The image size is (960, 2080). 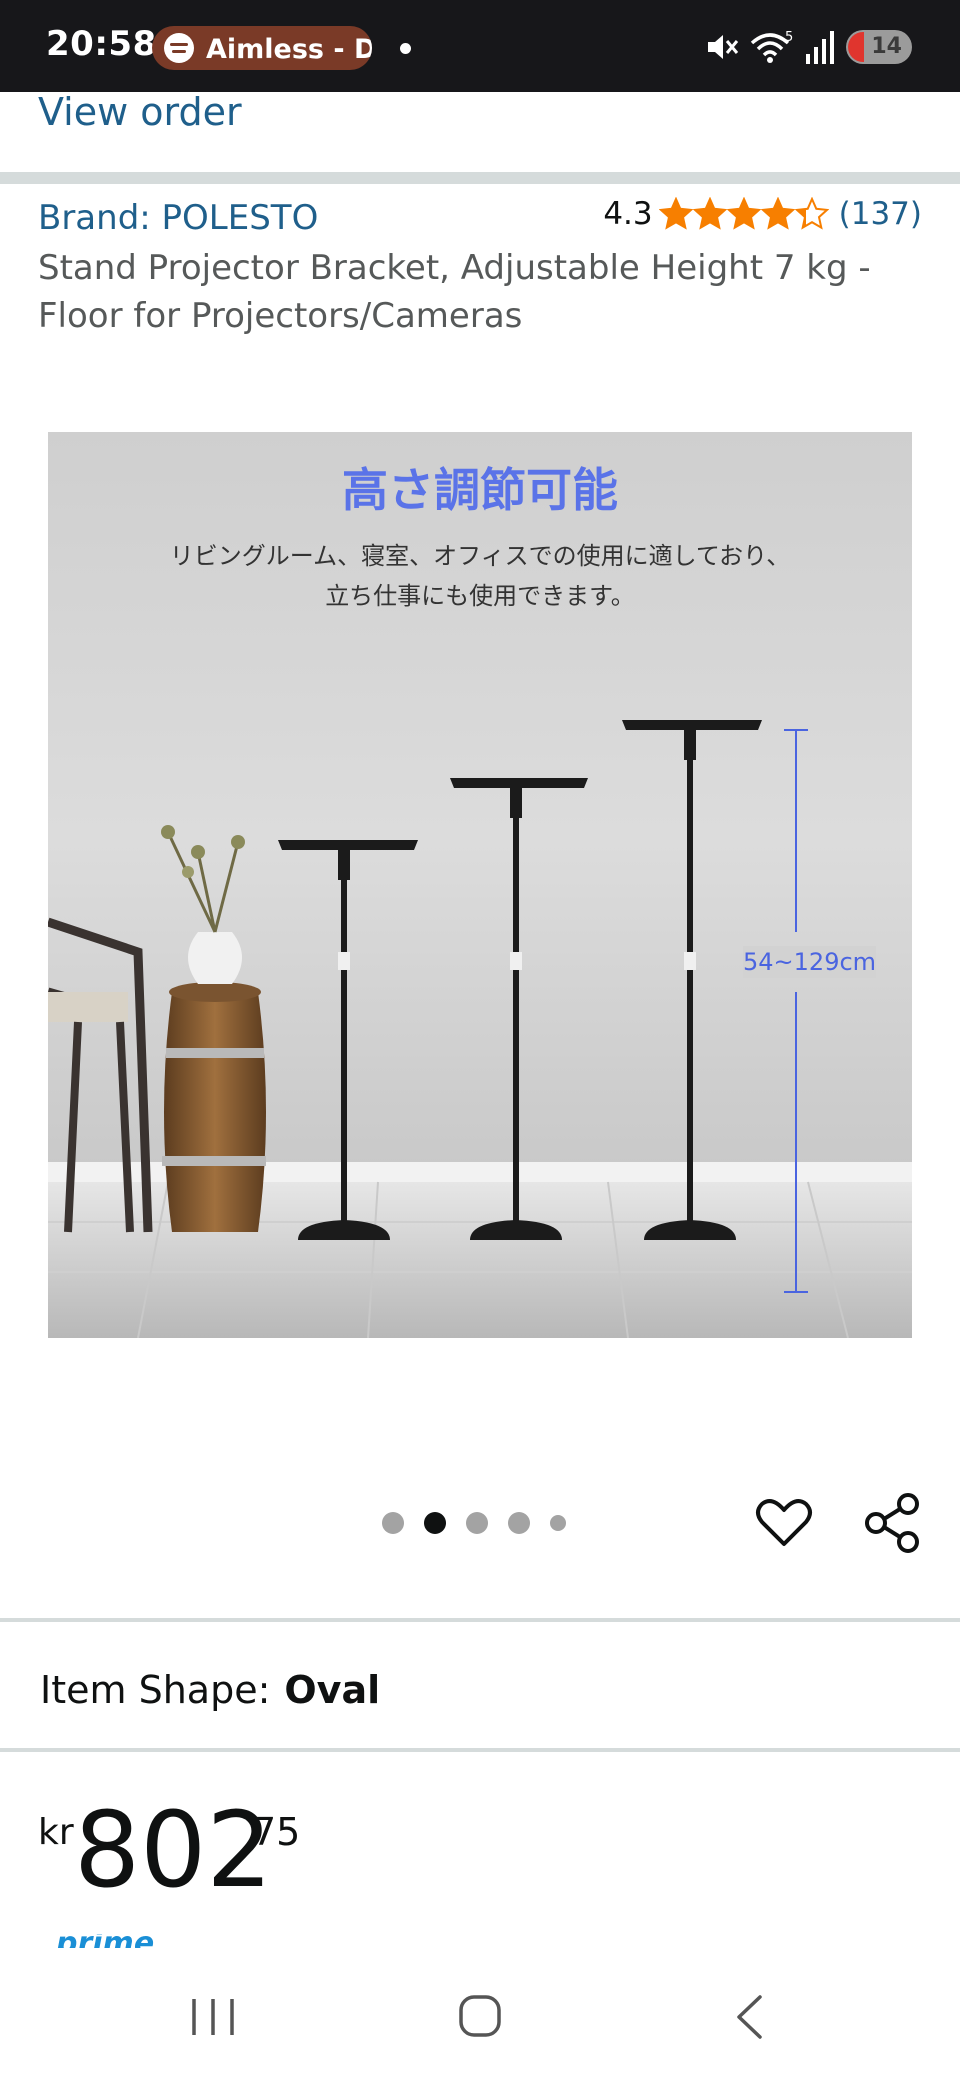 I want to click on prime-logo-icon: prime, so click(x=118, y=1941).